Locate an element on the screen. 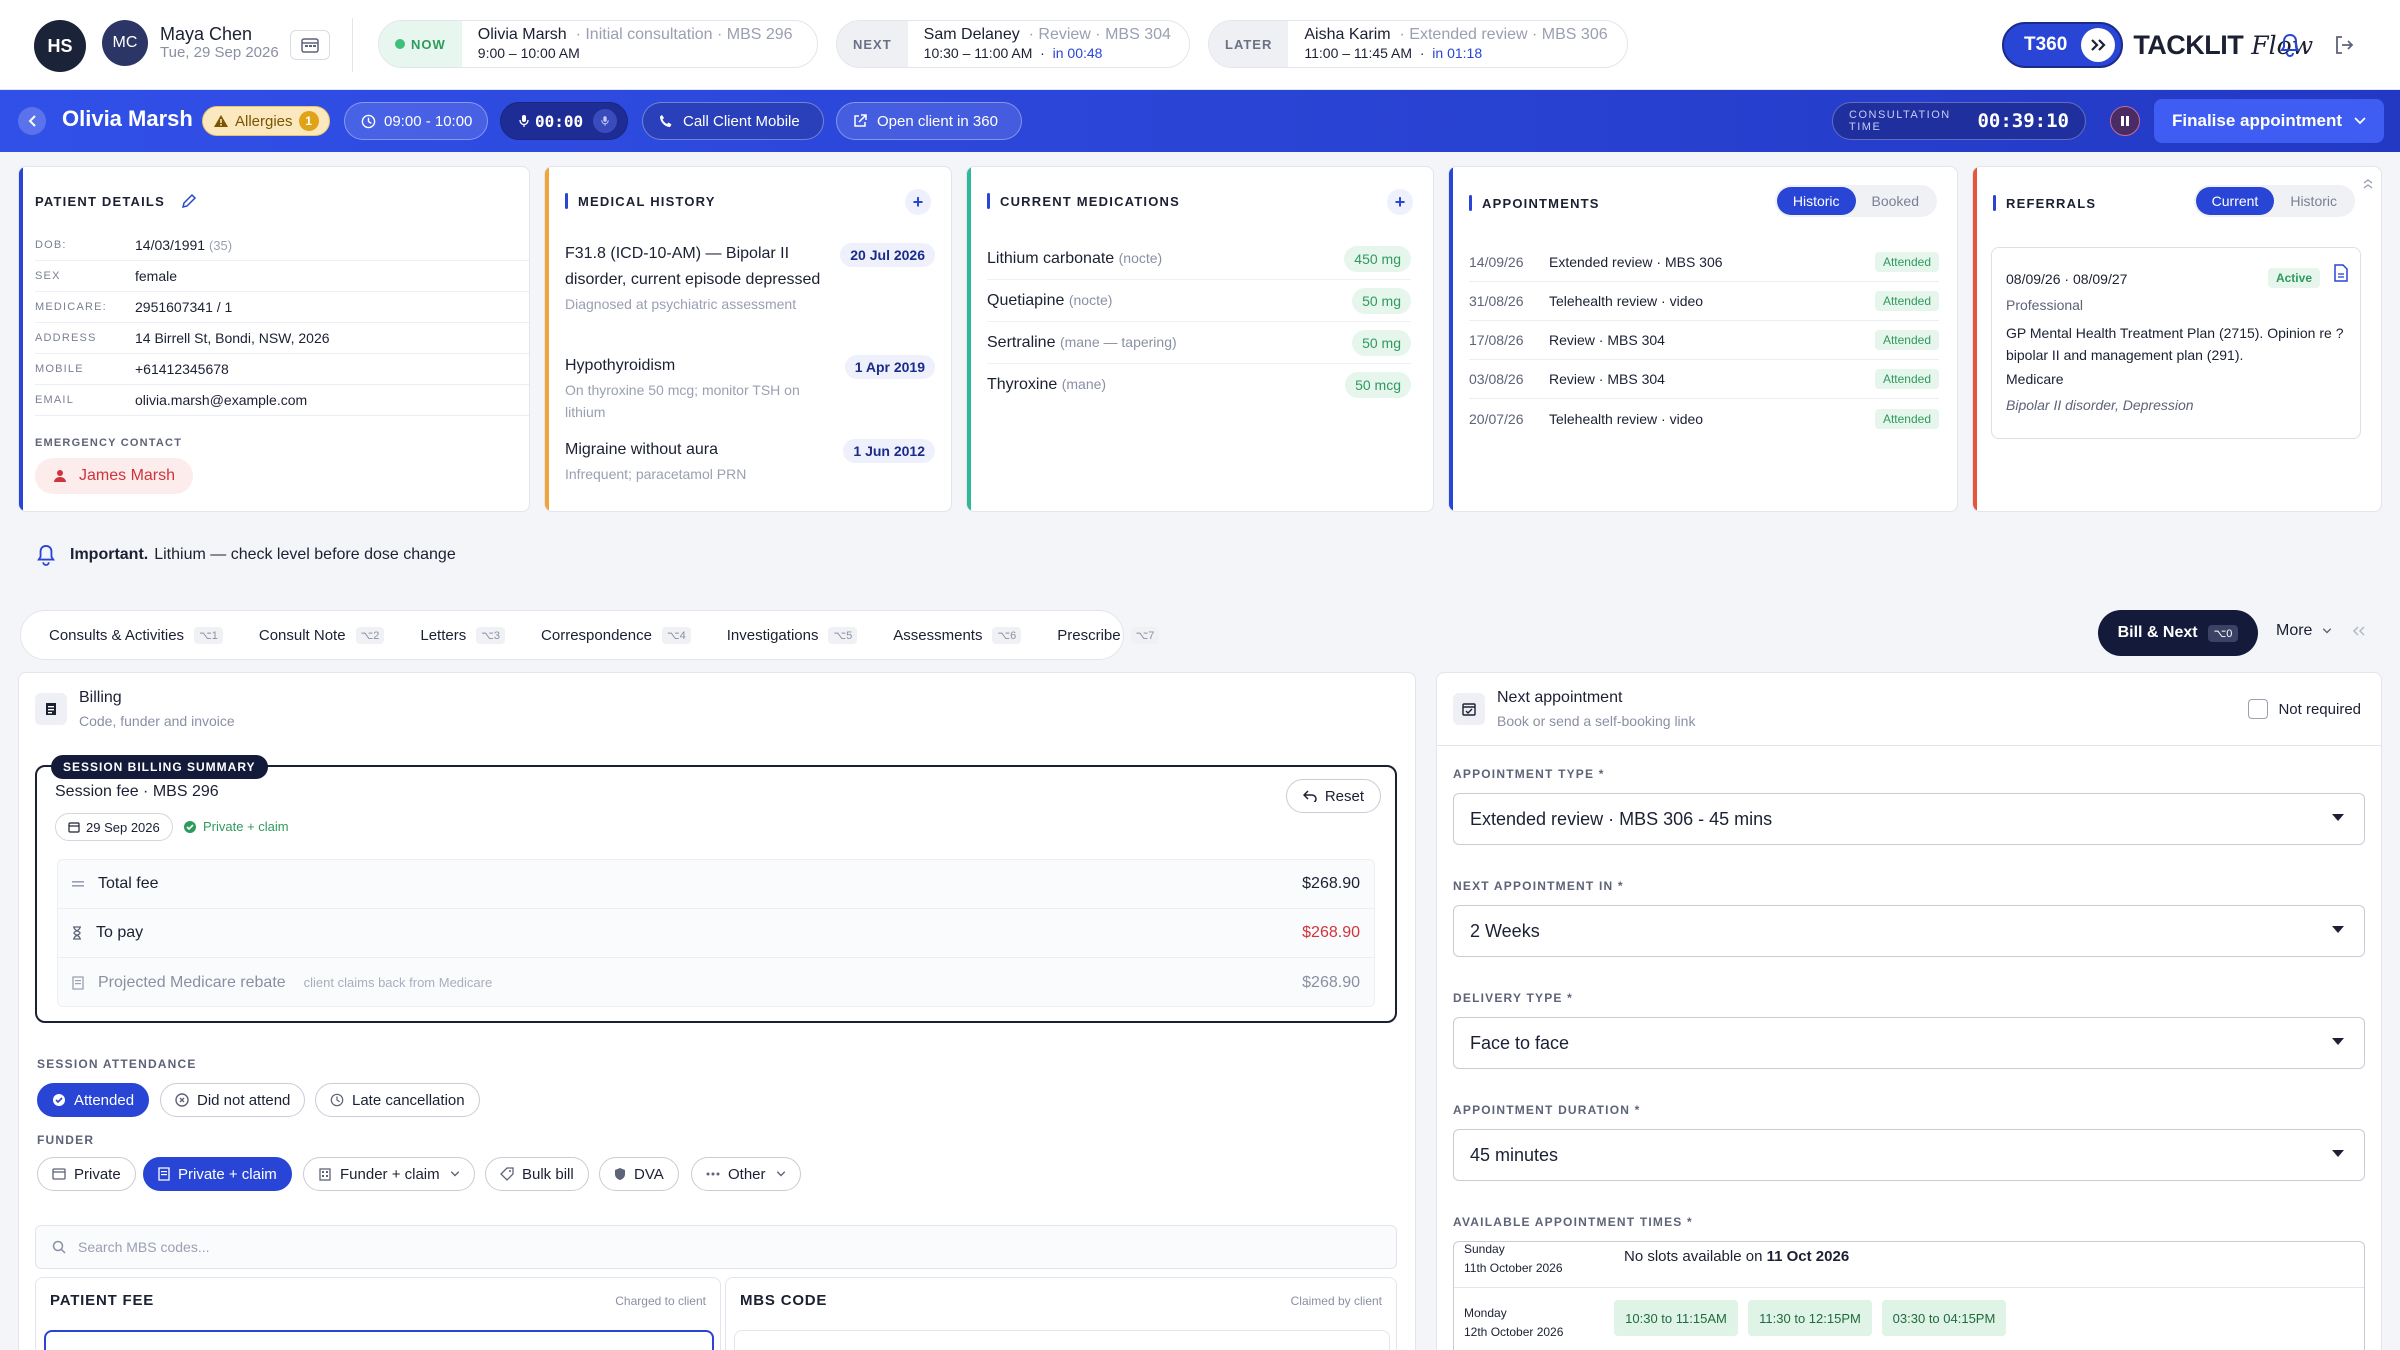  funder-dva: DVA is located at coordinates (639, 1174).